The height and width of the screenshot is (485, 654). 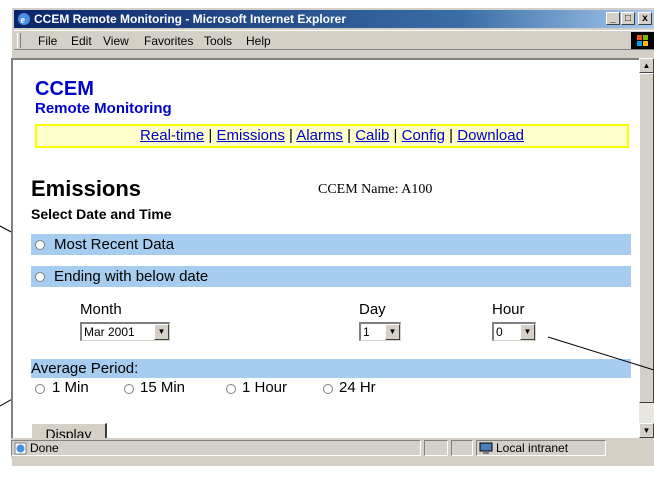 What do you see at coordinates (70, 387) in the screenshot?
I see `avg-1min-label: 1 Min` at bounding box center [70, 387].